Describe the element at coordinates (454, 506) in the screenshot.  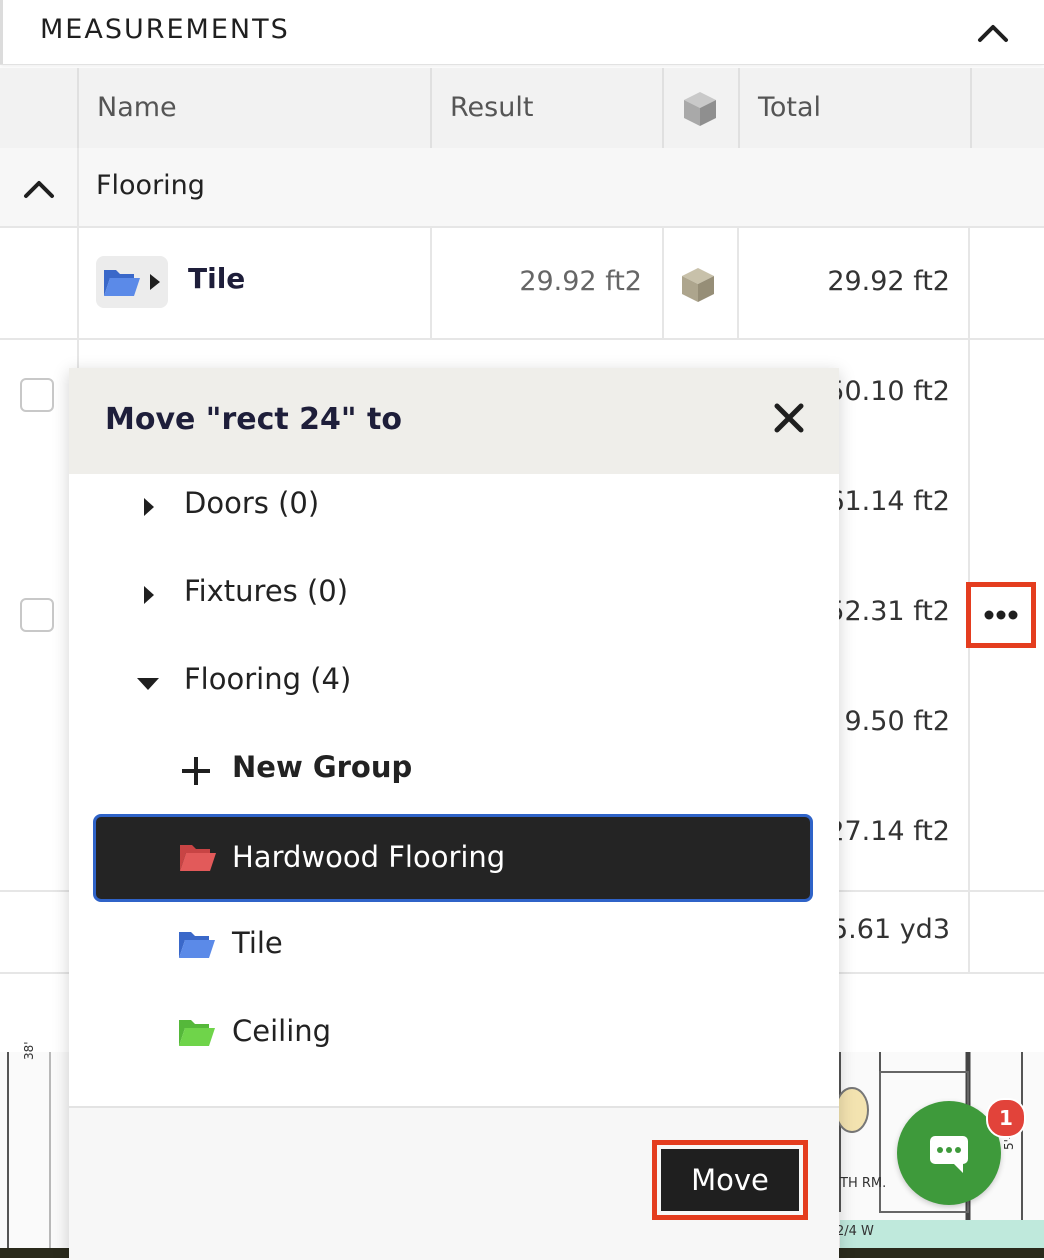
I see `tree-item-doors: Doors (0)` at that location.